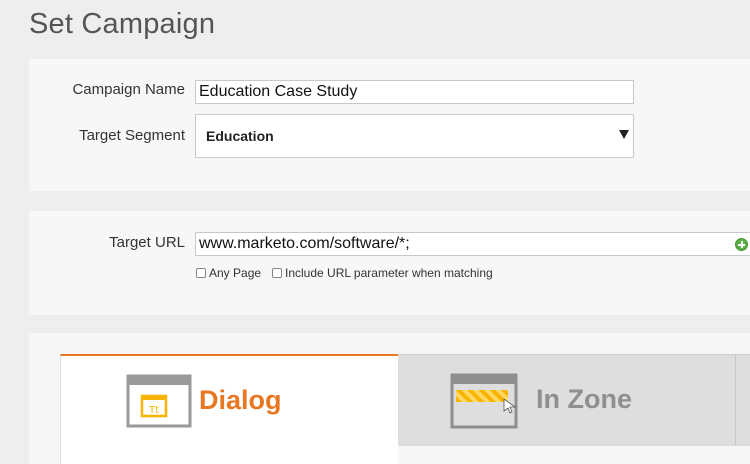 This screenshot has width=750, height=464. What do you see at coordinates (743, 400) in the screenshot?
I see `tab-next-partial` at bounding box center [743, 400].